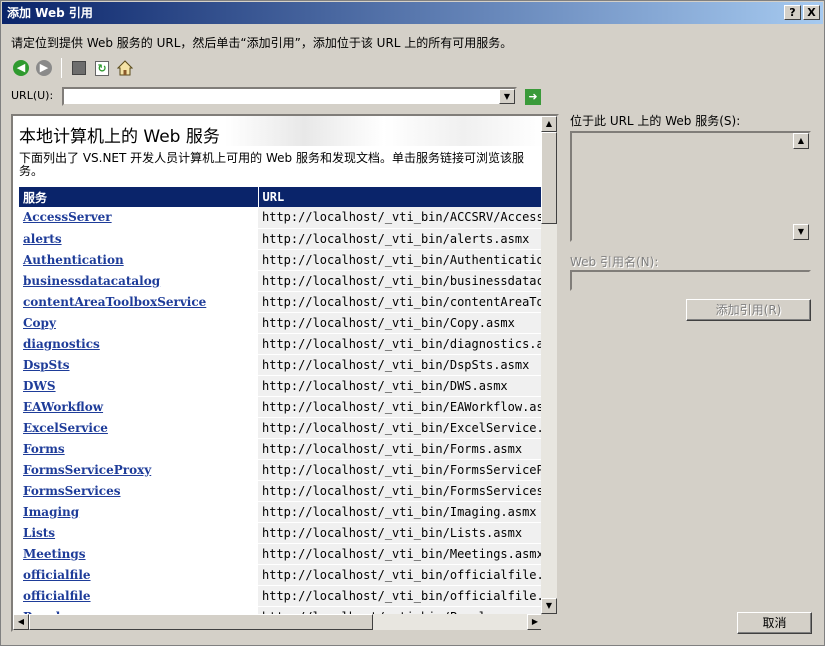 The height and width of the screenshot is (646, 825). Describe the element at coordinates (281, 96) in the screenshot. I see `url-input` at that location.